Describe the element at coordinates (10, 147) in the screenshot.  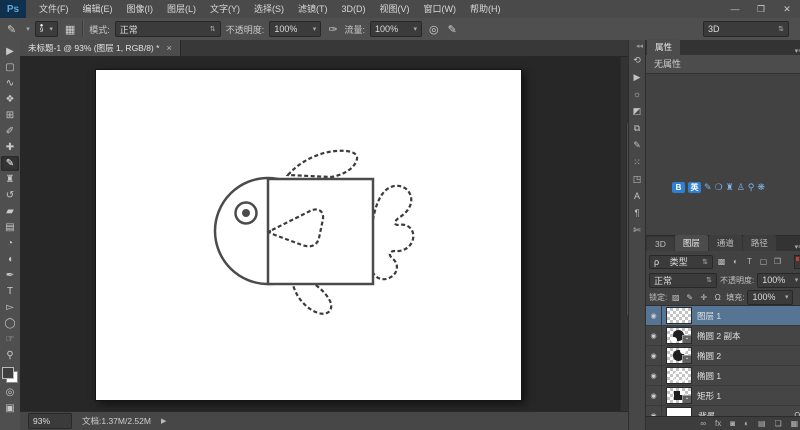
I see `healing-brush-tool: ✚` at that location.